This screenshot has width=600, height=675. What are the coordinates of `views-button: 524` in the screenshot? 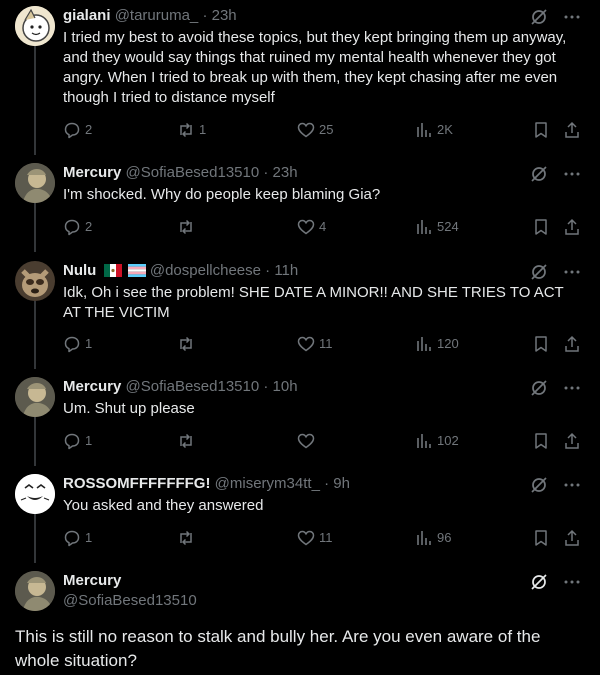 It's located at (437, 227).